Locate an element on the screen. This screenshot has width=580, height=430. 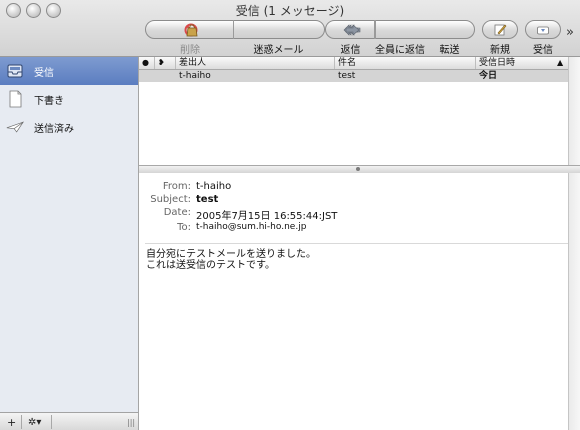
header-separator is located at coordinates (358, 243).